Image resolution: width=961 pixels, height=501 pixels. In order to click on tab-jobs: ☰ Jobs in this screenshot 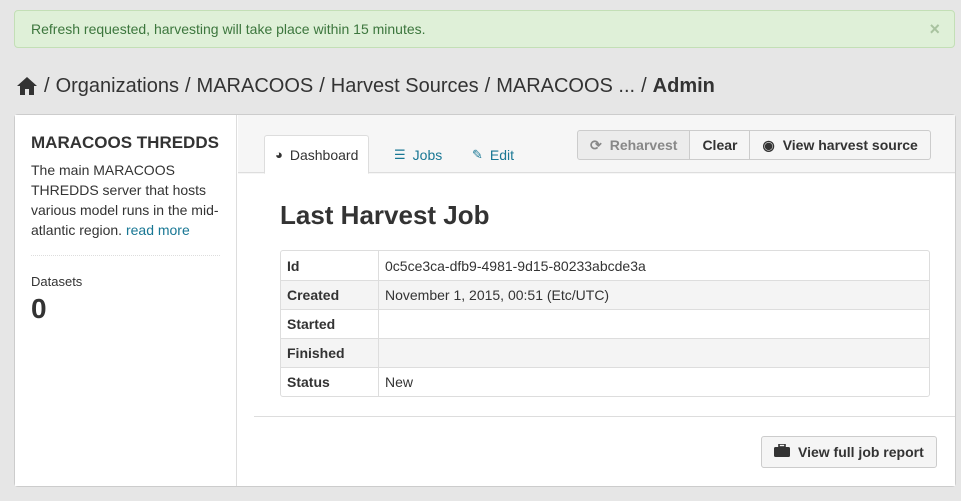, I will do `click(418, 154)`.